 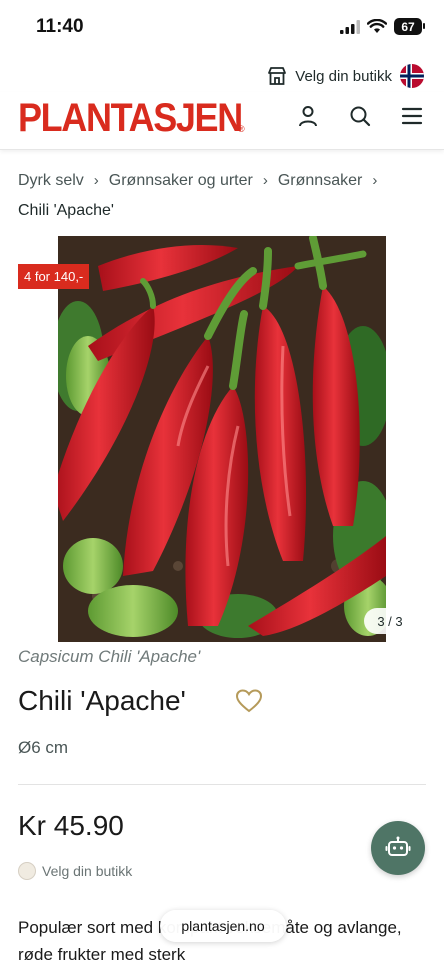 I want to click on store-icon, so click(x=277, y=76).